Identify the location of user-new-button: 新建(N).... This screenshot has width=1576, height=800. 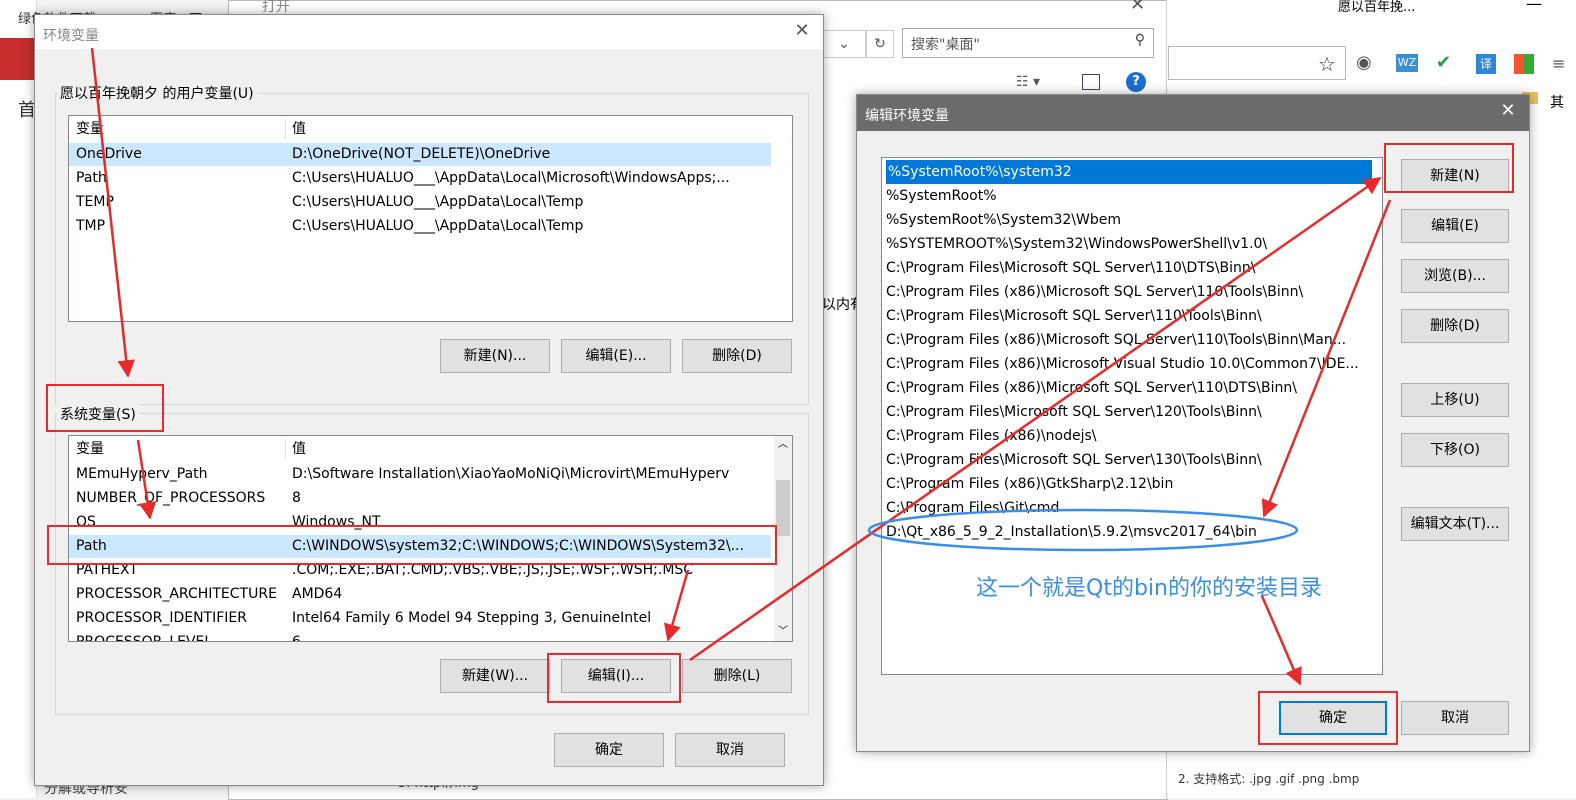
(495, 356).